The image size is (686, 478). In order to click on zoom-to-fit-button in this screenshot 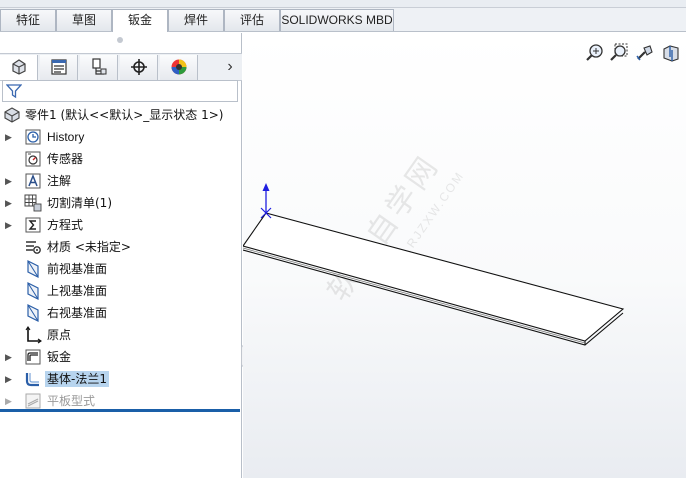, I will do `click(595, 53)`.